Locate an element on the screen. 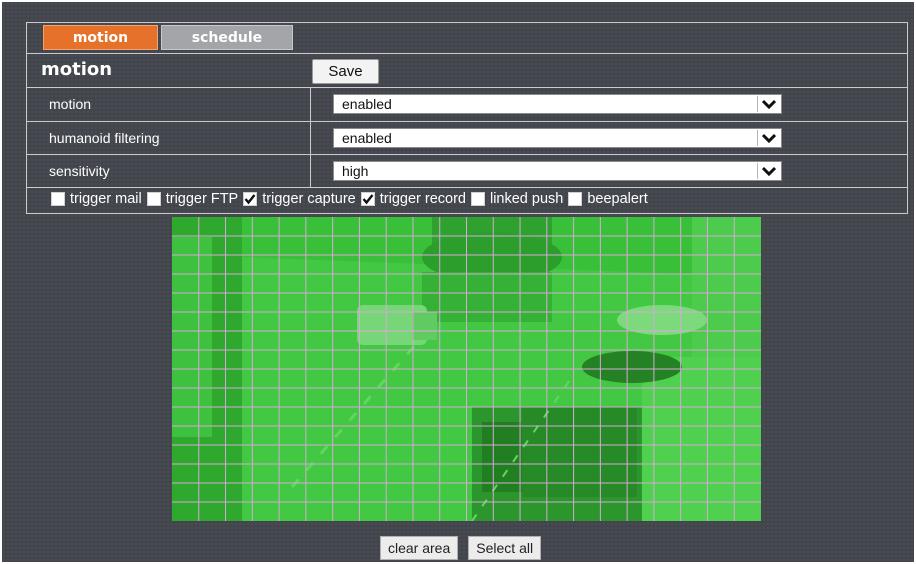 The image size is (916, 564). select-all-button: Select all is located at coordinates (505, 548).